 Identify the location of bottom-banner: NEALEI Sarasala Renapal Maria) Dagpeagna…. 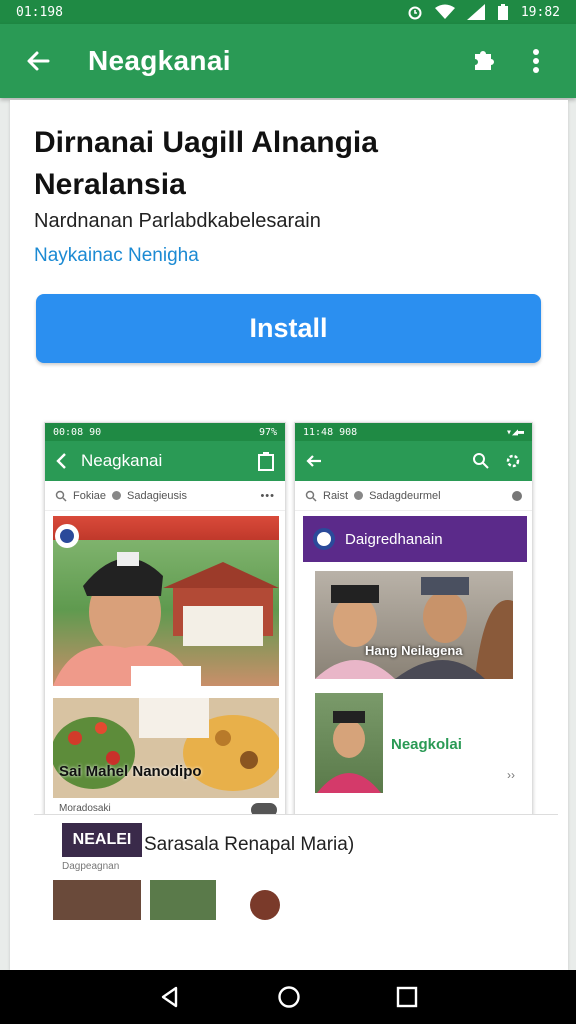
(296, 844).